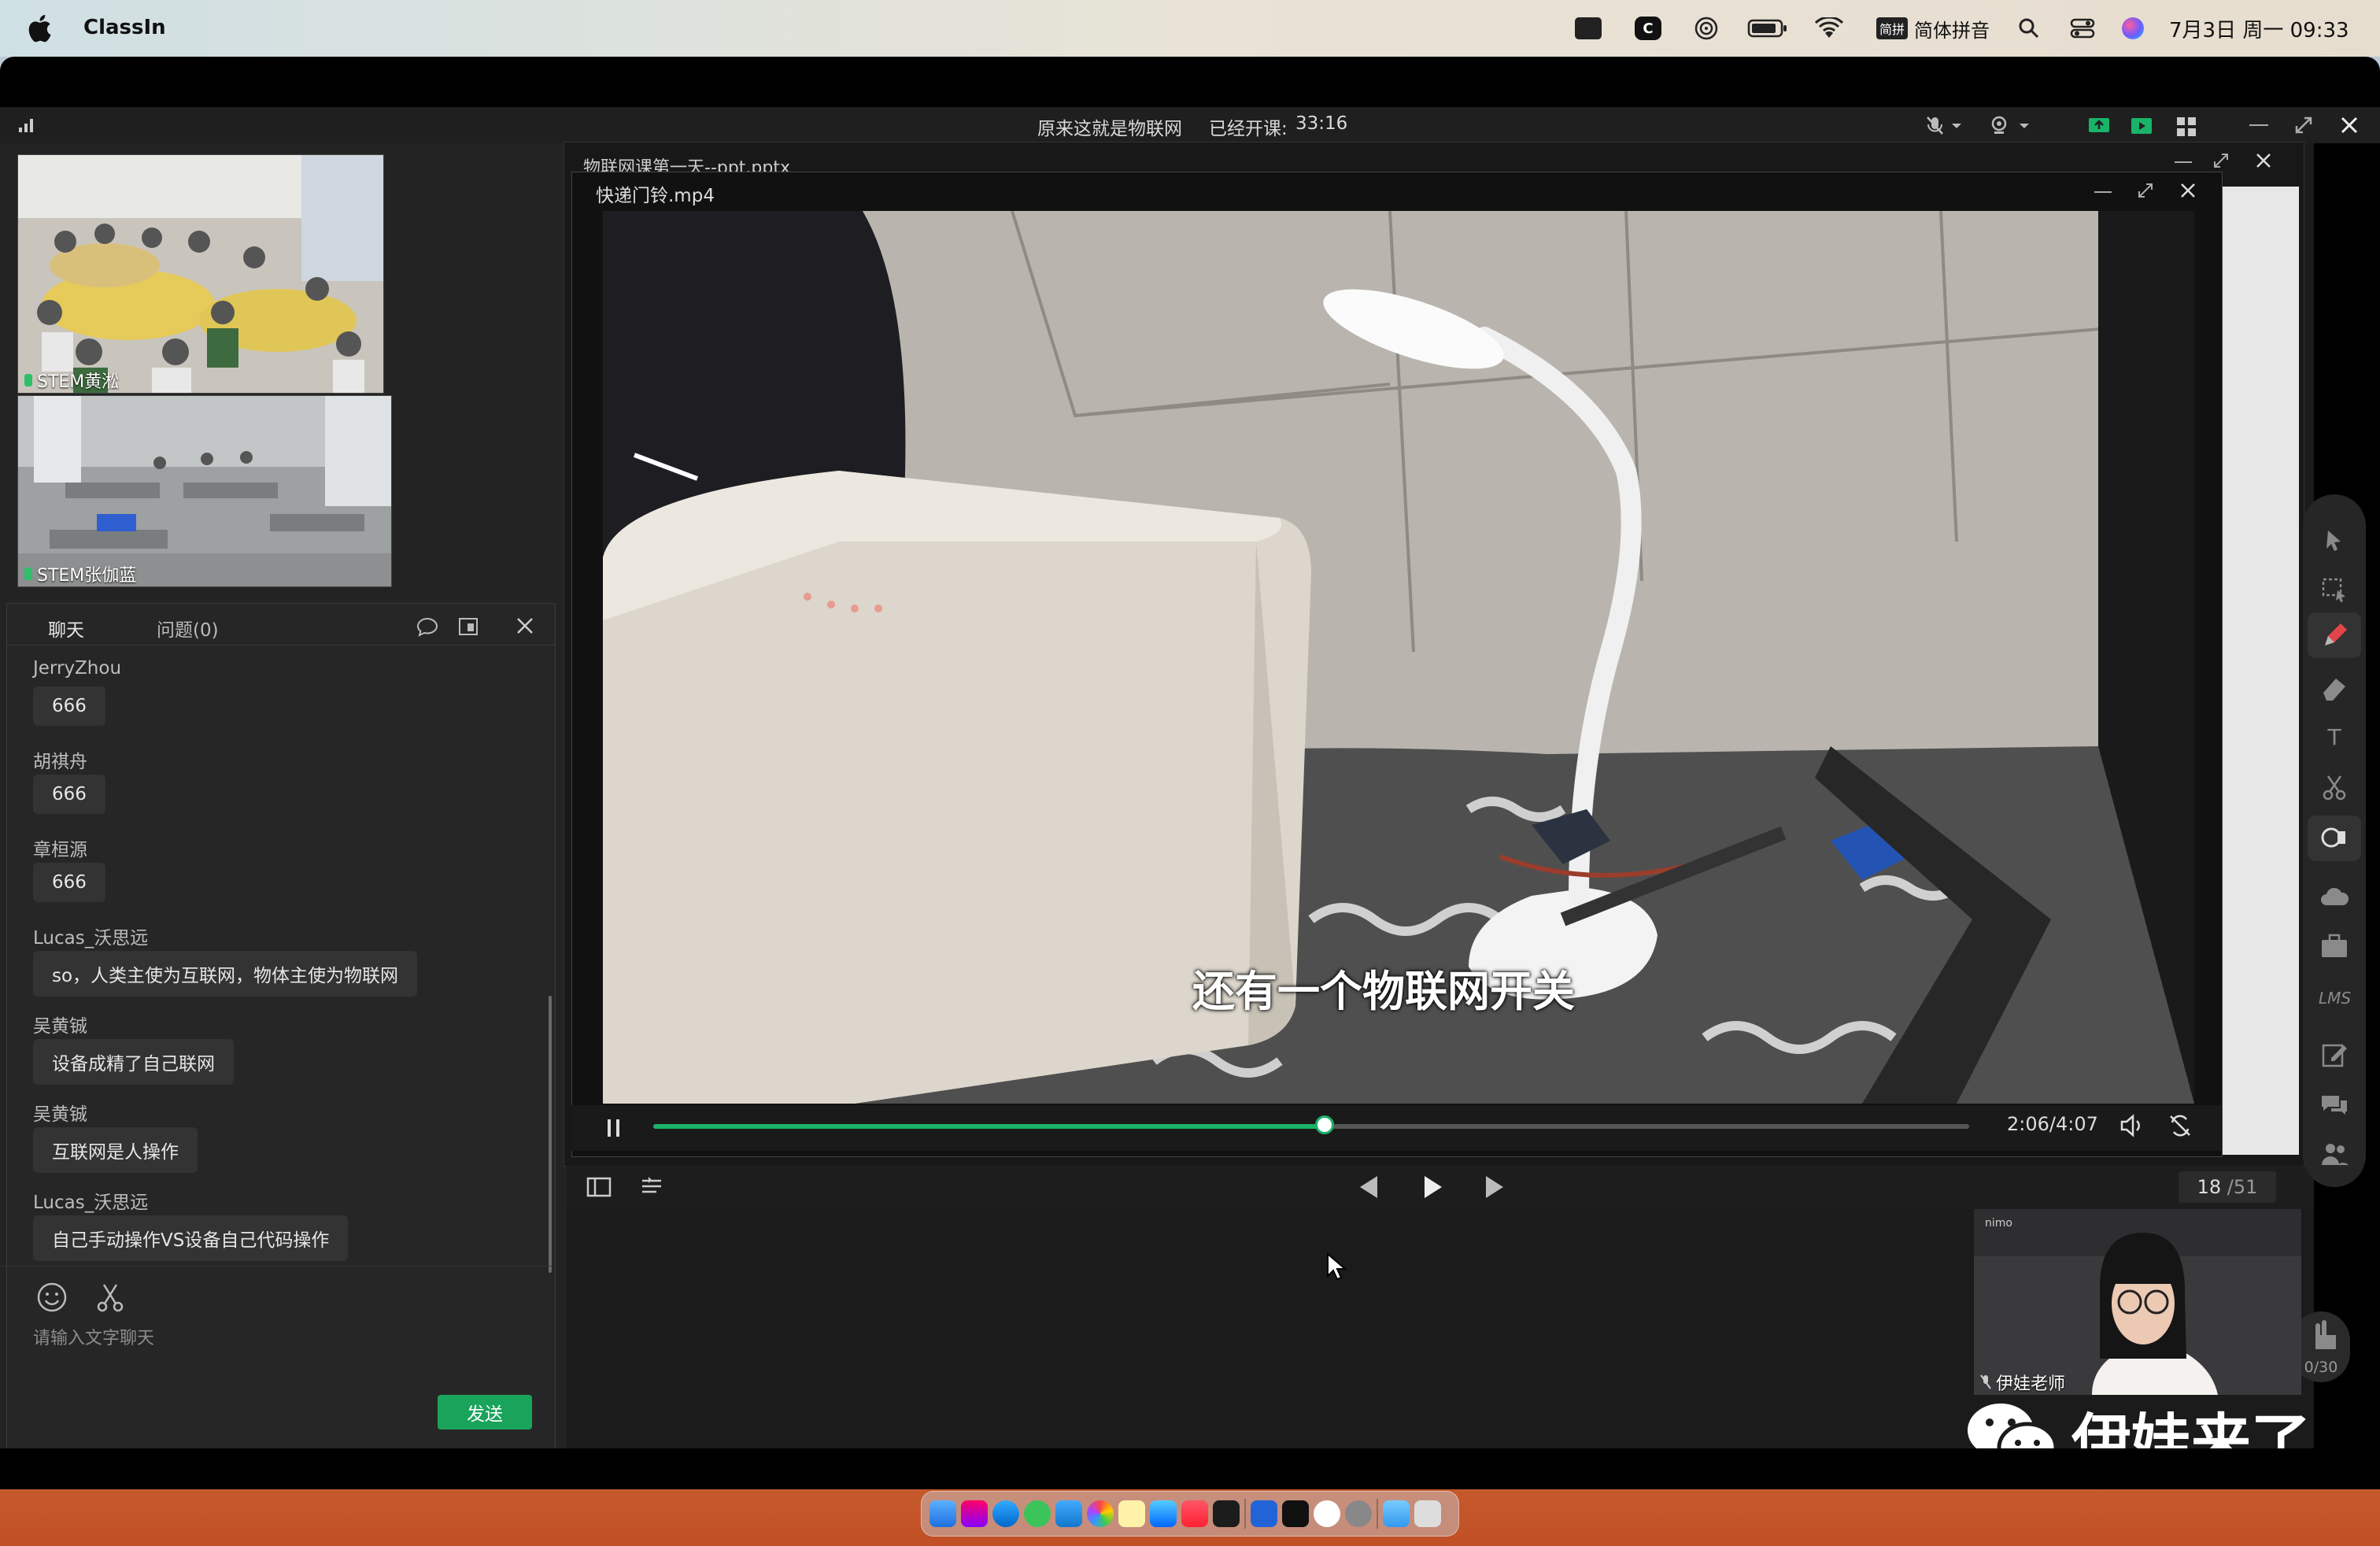  What do you see at coordinates (2259, 28) in the screenshot?
I see `clock: 7月3日 周一 09:33` at bounding box center [2259, 28].